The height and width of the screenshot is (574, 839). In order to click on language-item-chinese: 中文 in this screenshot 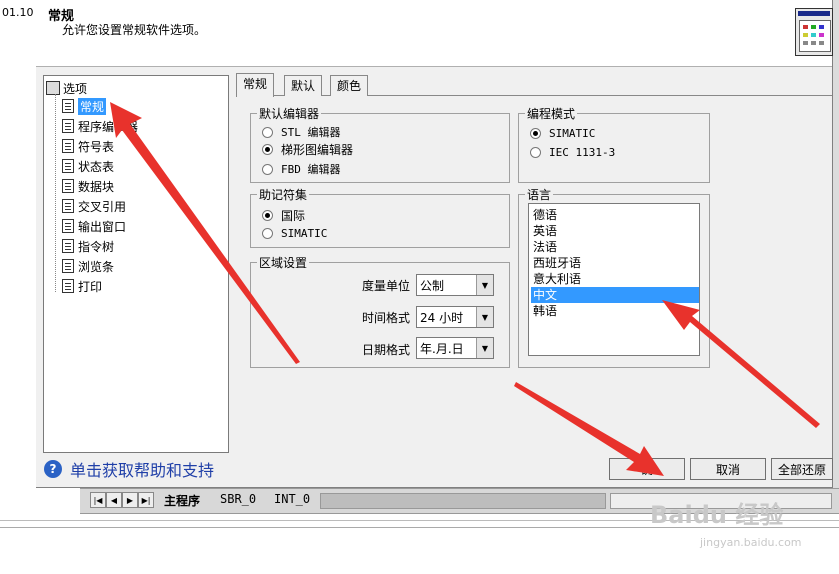, I will do `click(615, 295)`.